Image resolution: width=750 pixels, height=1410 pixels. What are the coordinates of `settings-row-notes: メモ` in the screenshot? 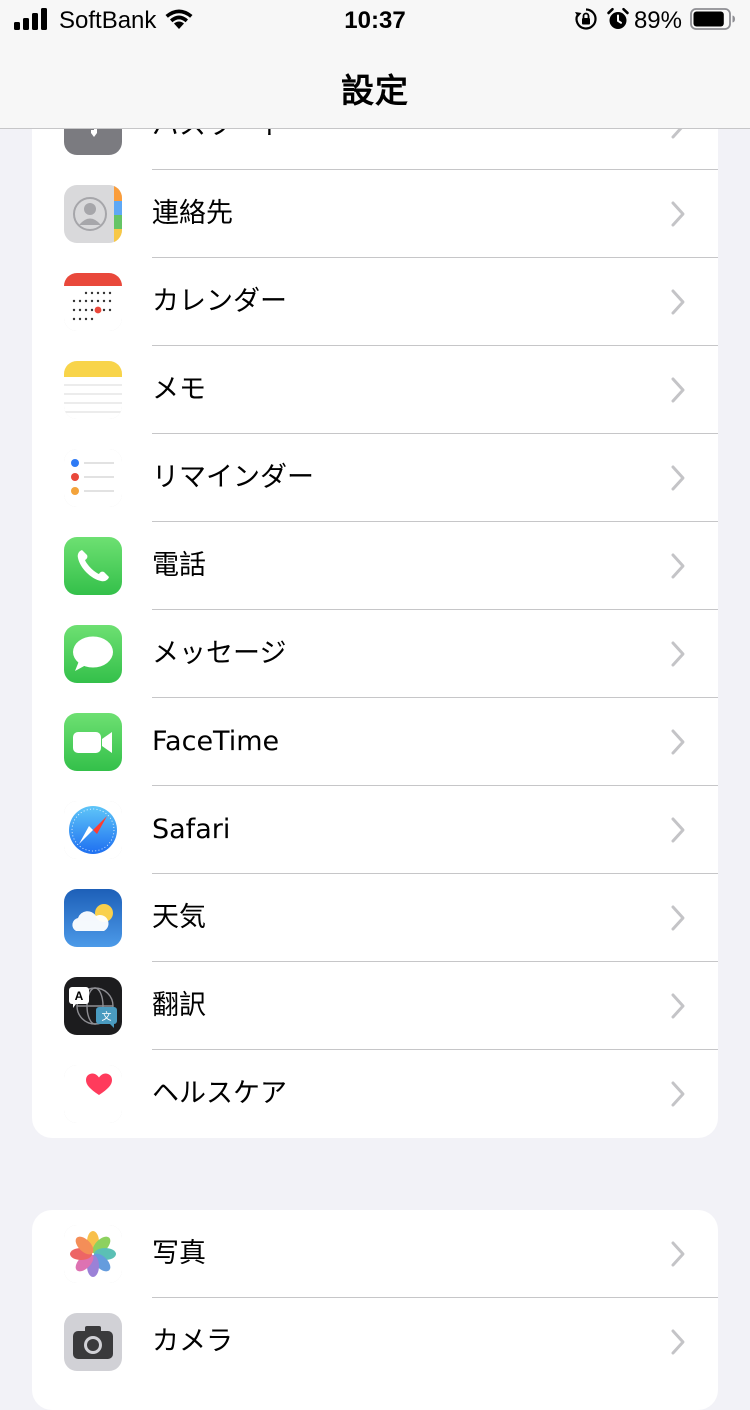 It's located at (375, 390).